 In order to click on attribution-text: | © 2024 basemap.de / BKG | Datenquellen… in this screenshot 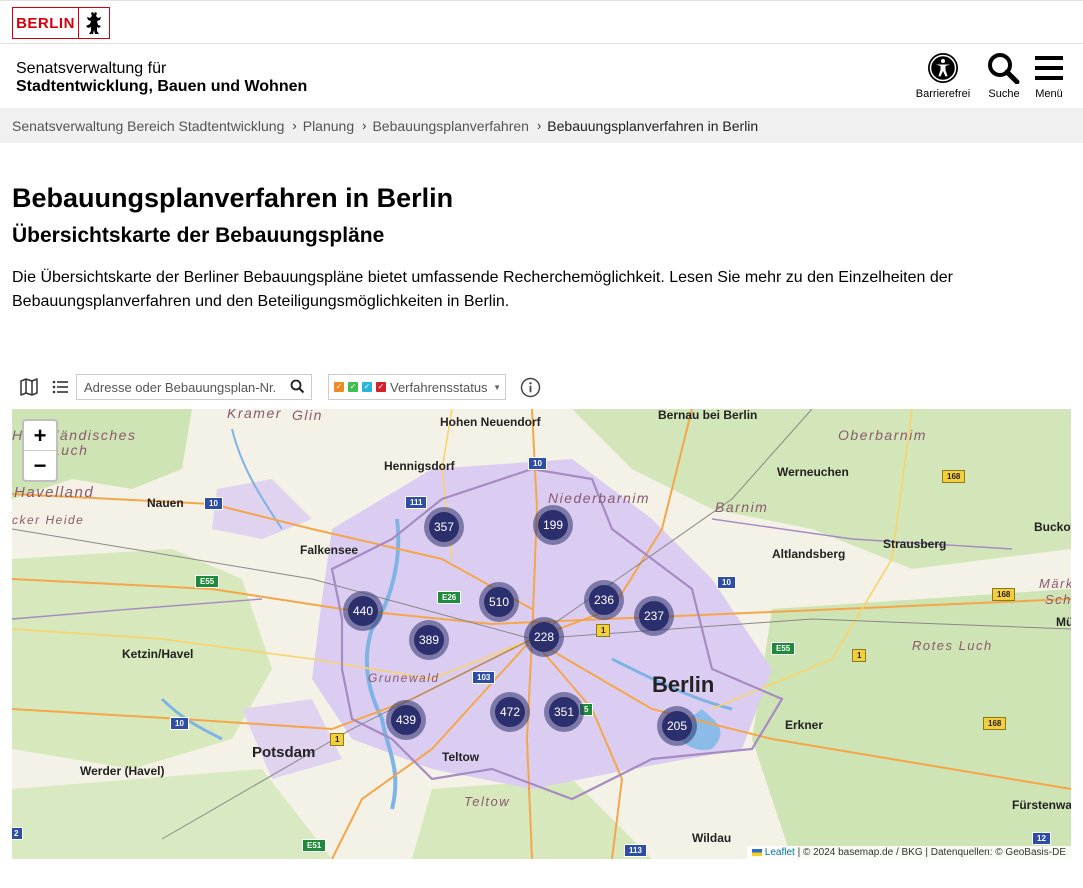, I will do `click(931, 852)`.